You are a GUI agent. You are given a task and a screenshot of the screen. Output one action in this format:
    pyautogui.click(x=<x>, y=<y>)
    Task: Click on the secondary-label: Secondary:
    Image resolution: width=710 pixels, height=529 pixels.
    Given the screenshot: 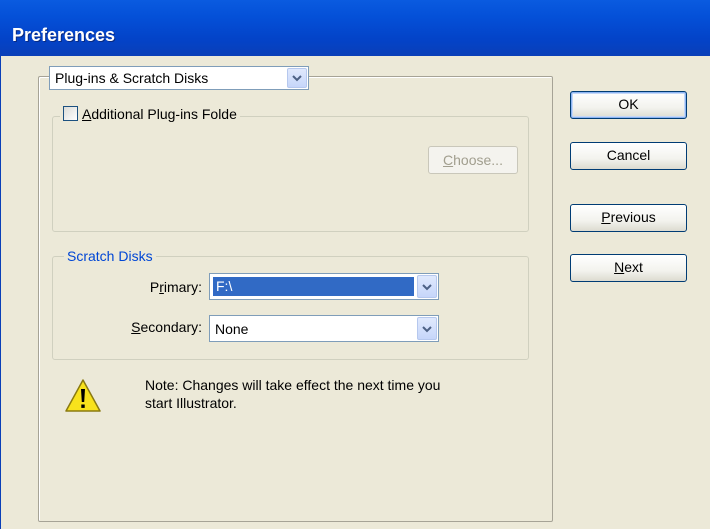 What is the action you would take?
    pyautogui.click(x=151, y=327)
    